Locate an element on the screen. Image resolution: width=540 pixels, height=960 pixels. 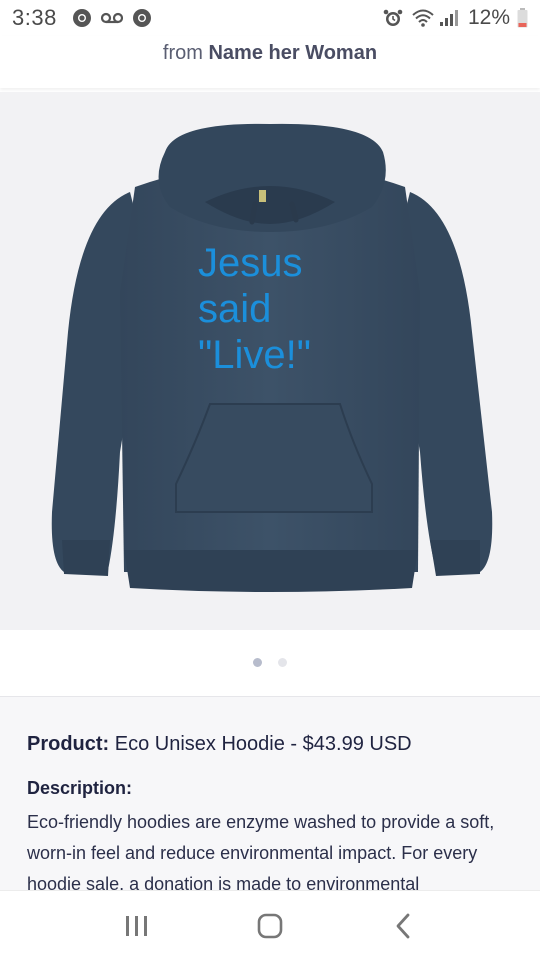
hoodie-print: Jesus said "Live!" is located at coordinates (254, 309).